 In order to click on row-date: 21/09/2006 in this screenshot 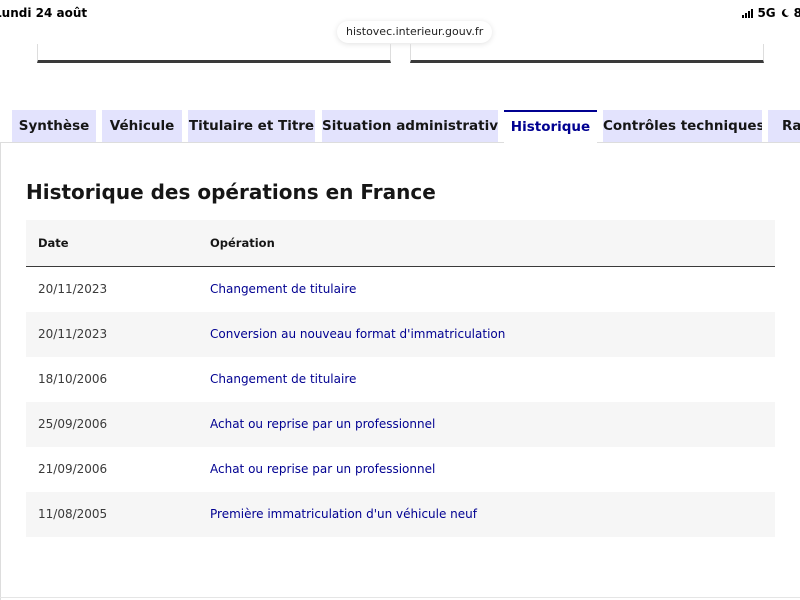, I will do `click(73, 469)`.